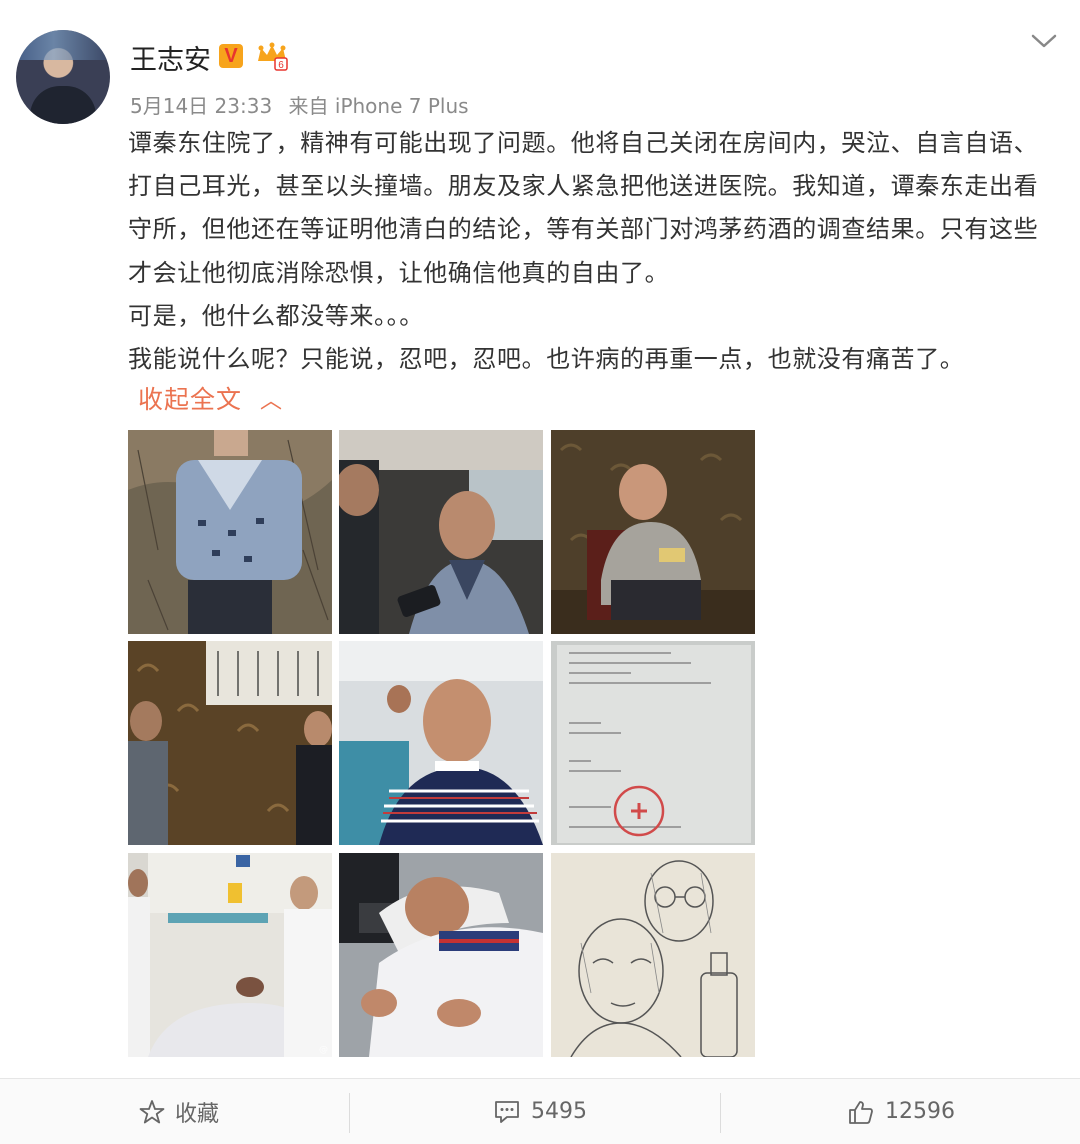  What do you see at coordinates (272, 401) in the screenshot?
I see `chevron-up-icon: ︿` at bounding box center [272, 401].